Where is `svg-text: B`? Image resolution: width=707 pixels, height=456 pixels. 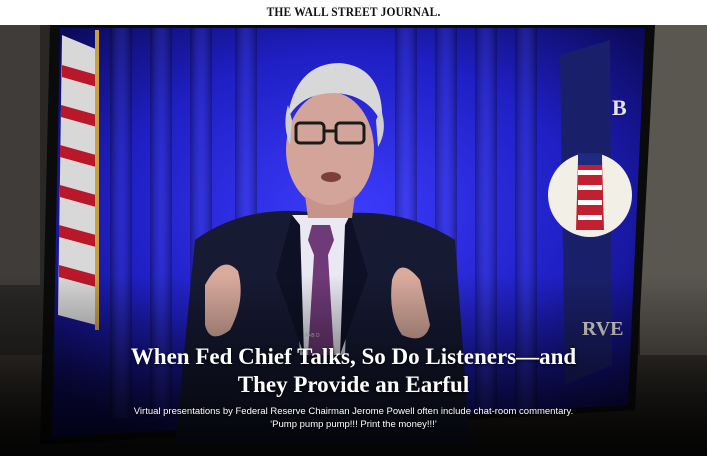 svg-text: B is located at coordinates (619, 107).